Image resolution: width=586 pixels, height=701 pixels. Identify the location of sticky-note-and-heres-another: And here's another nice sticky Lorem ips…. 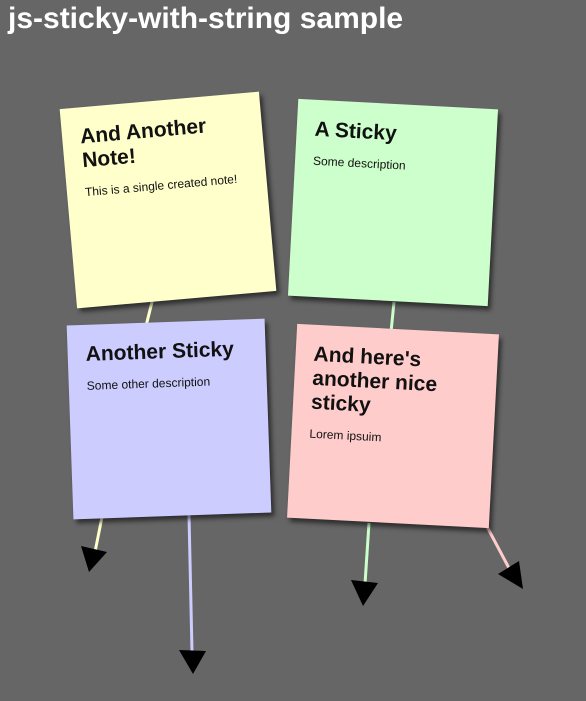
(393, 426).